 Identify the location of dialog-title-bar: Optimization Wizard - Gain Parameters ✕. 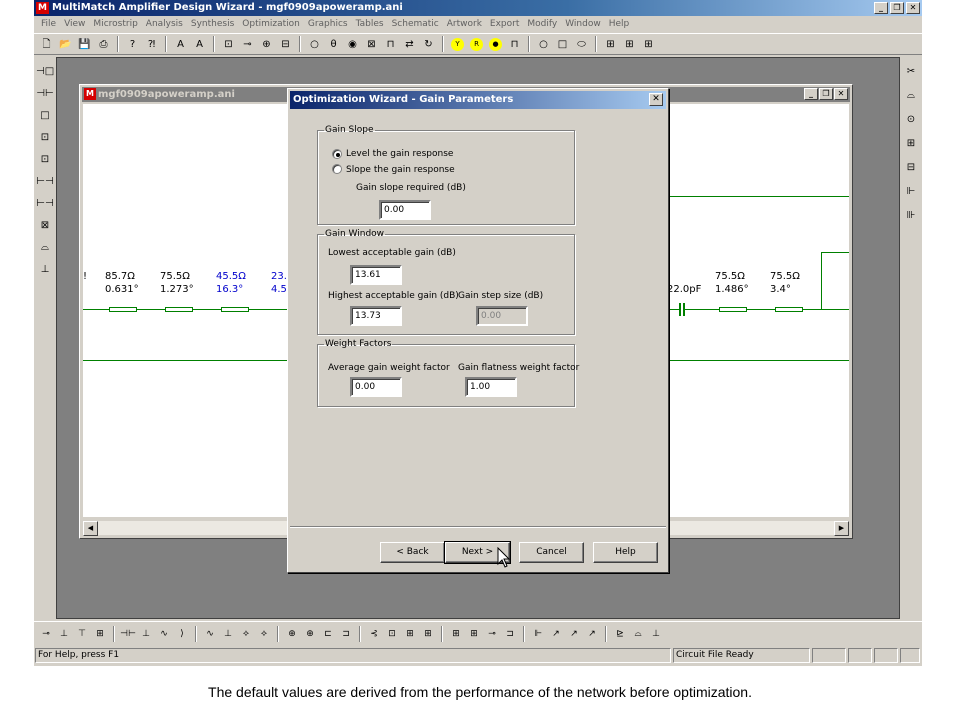
(478, 100).